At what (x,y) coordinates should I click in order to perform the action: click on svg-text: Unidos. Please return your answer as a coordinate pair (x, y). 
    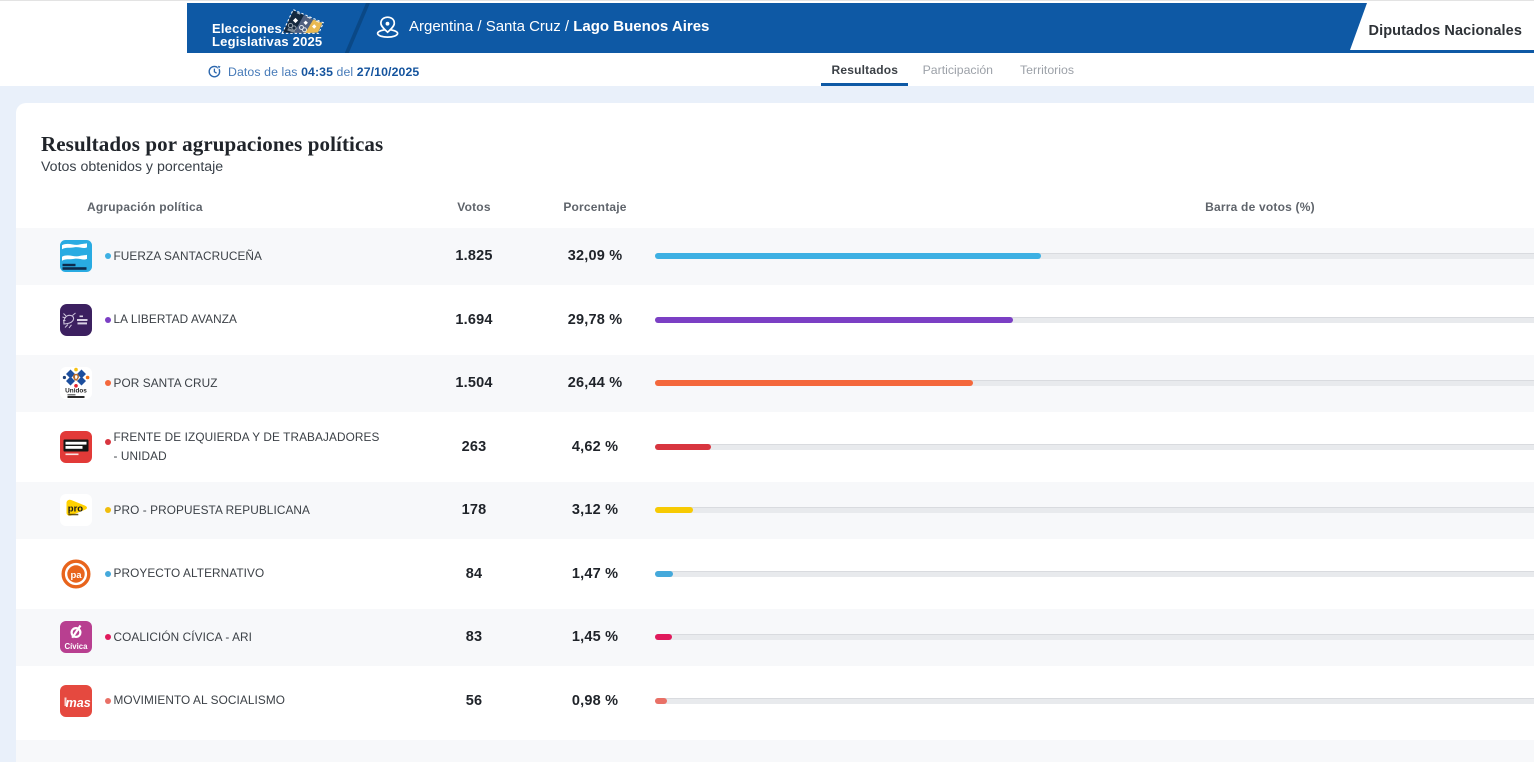
    Looking at the image, I should click on (76, 391).